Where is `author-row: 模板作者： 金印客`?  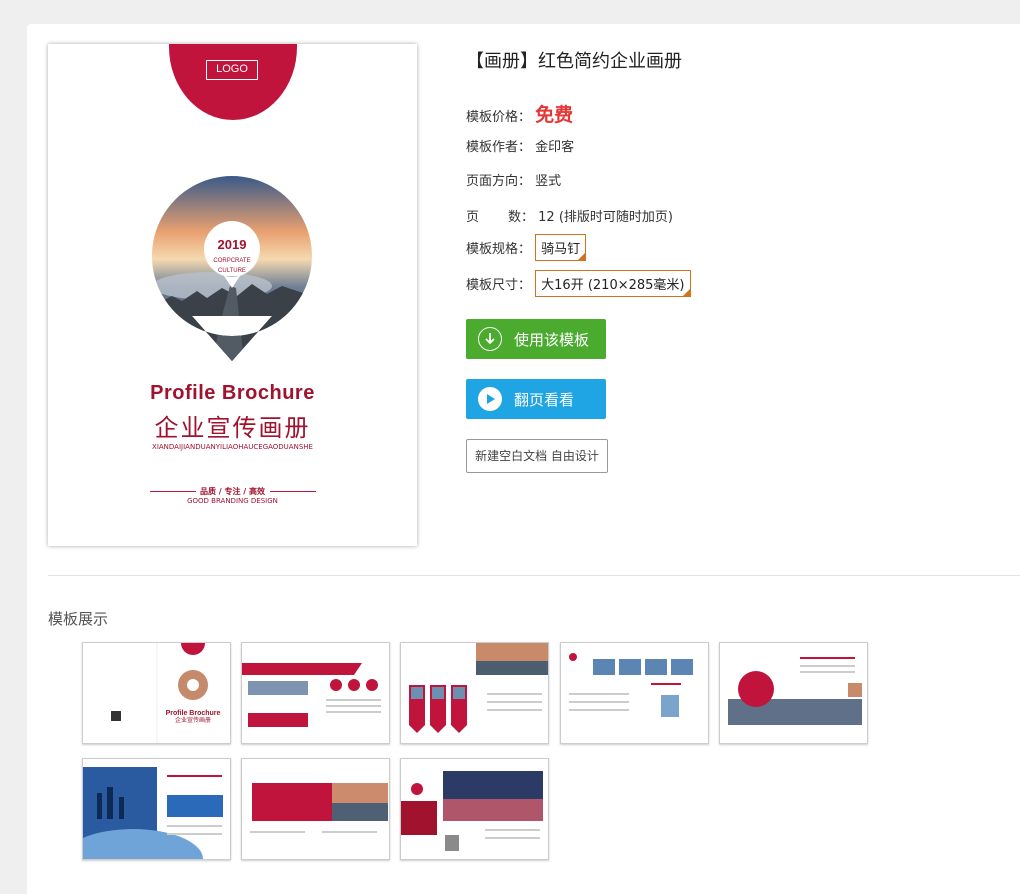
author-row: 模板作者： 金印客 is located at coordinates (520, 145).